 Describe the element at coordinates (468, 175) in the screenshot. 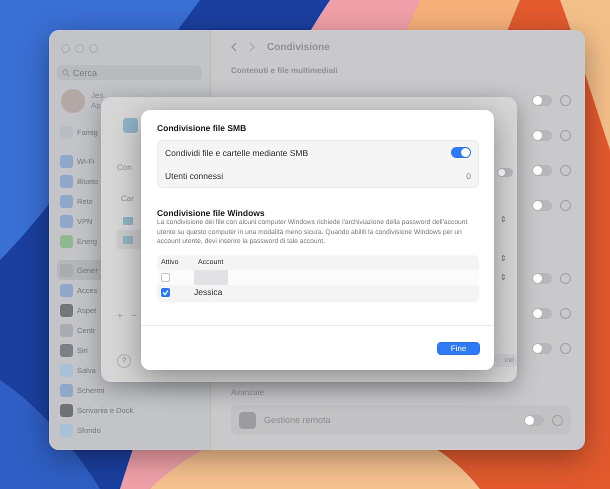

I see `row-value: 0` at that location.